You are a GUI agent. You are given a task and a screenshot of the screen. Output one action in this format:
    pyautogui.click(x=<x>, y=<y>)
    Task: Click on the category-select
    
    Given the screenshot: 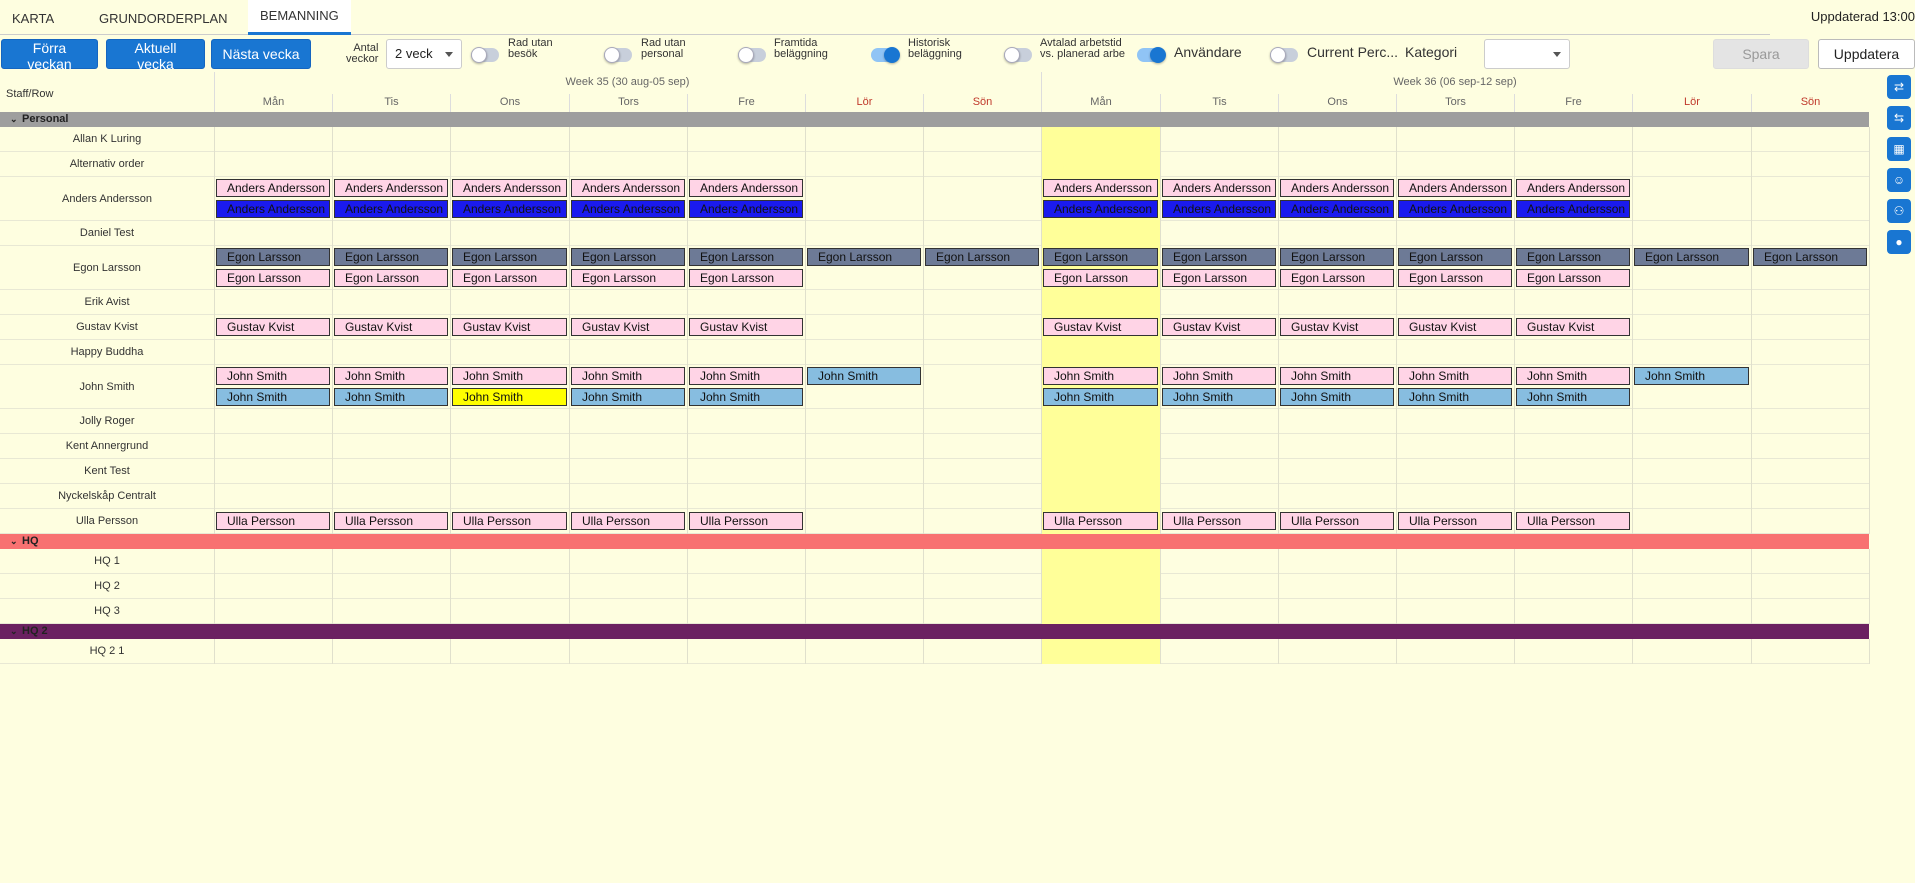 What is the action you would take?
    pyautogui.click(x=1527, y=54)
    